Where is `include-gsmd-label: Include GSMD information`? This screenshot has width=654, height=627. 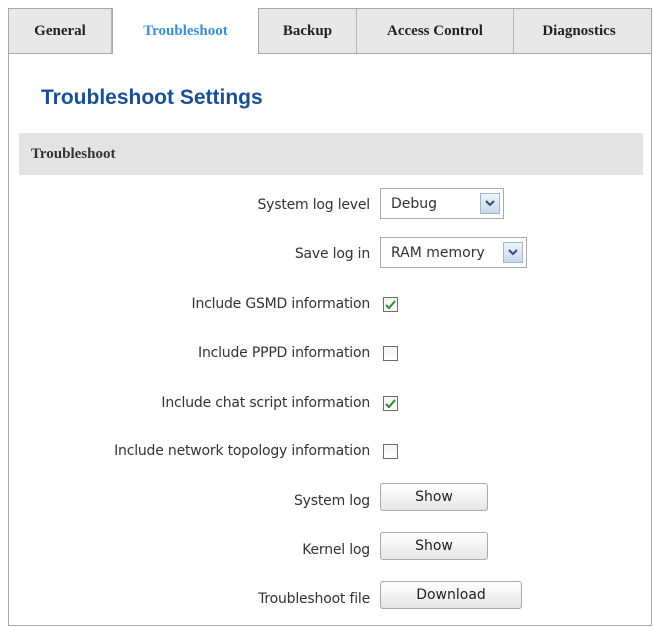
include-gsmd-label: Include GSMD information is located at coordinates (281, 304).